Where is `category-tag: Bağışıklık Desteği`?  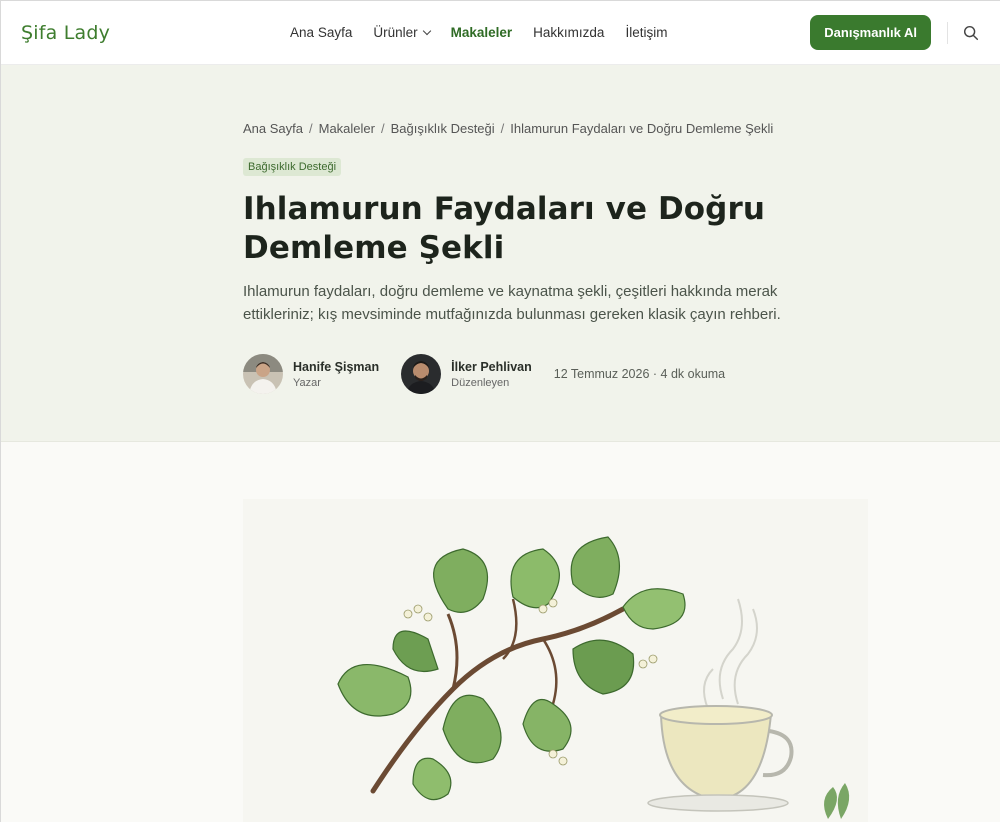 category-tag: Bağışıklık Desteği is located at coordinates (292, 167).